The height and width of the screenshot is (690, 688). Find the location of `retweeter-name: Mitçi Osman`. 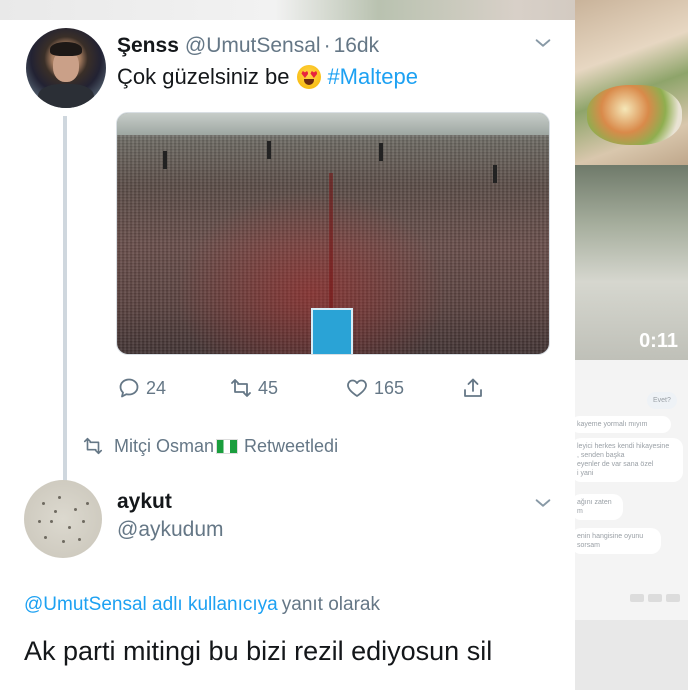

retweeter-name: Mitçi Osman is located at coordinates (164, 445).